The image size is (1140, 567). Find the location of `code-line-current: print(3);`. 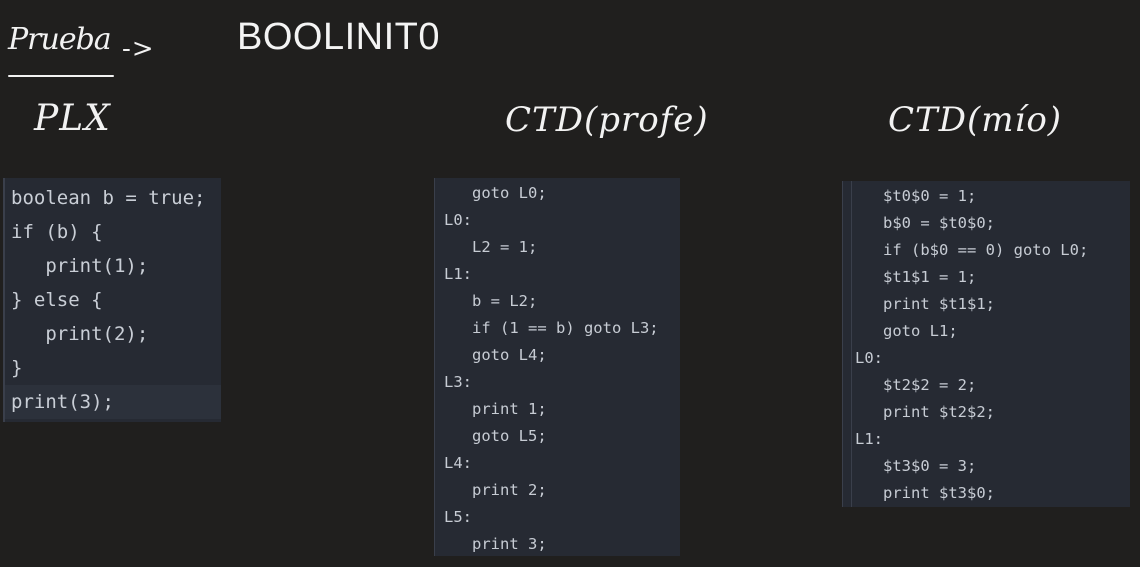

code-line-current: print(3); is located at coordinates (113, 402).